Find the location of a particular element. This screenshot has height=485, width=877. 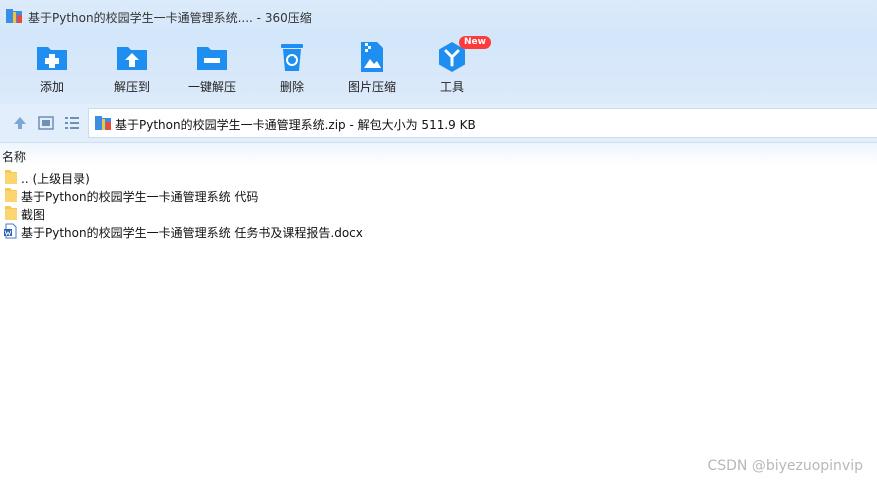

list-item-code-folder: 基于Python的校园学生一卡通管理系统 代码 is located at coordinates (438, 195).